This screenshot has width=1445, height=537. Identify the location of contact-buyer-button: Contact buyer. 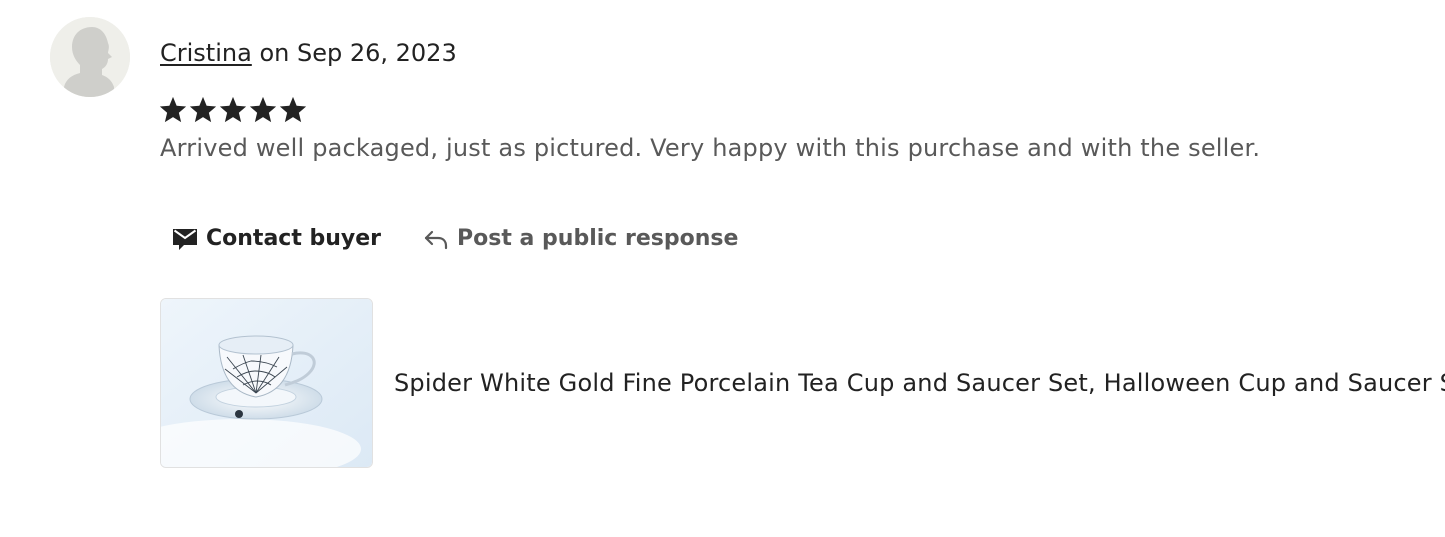
(276, 238).